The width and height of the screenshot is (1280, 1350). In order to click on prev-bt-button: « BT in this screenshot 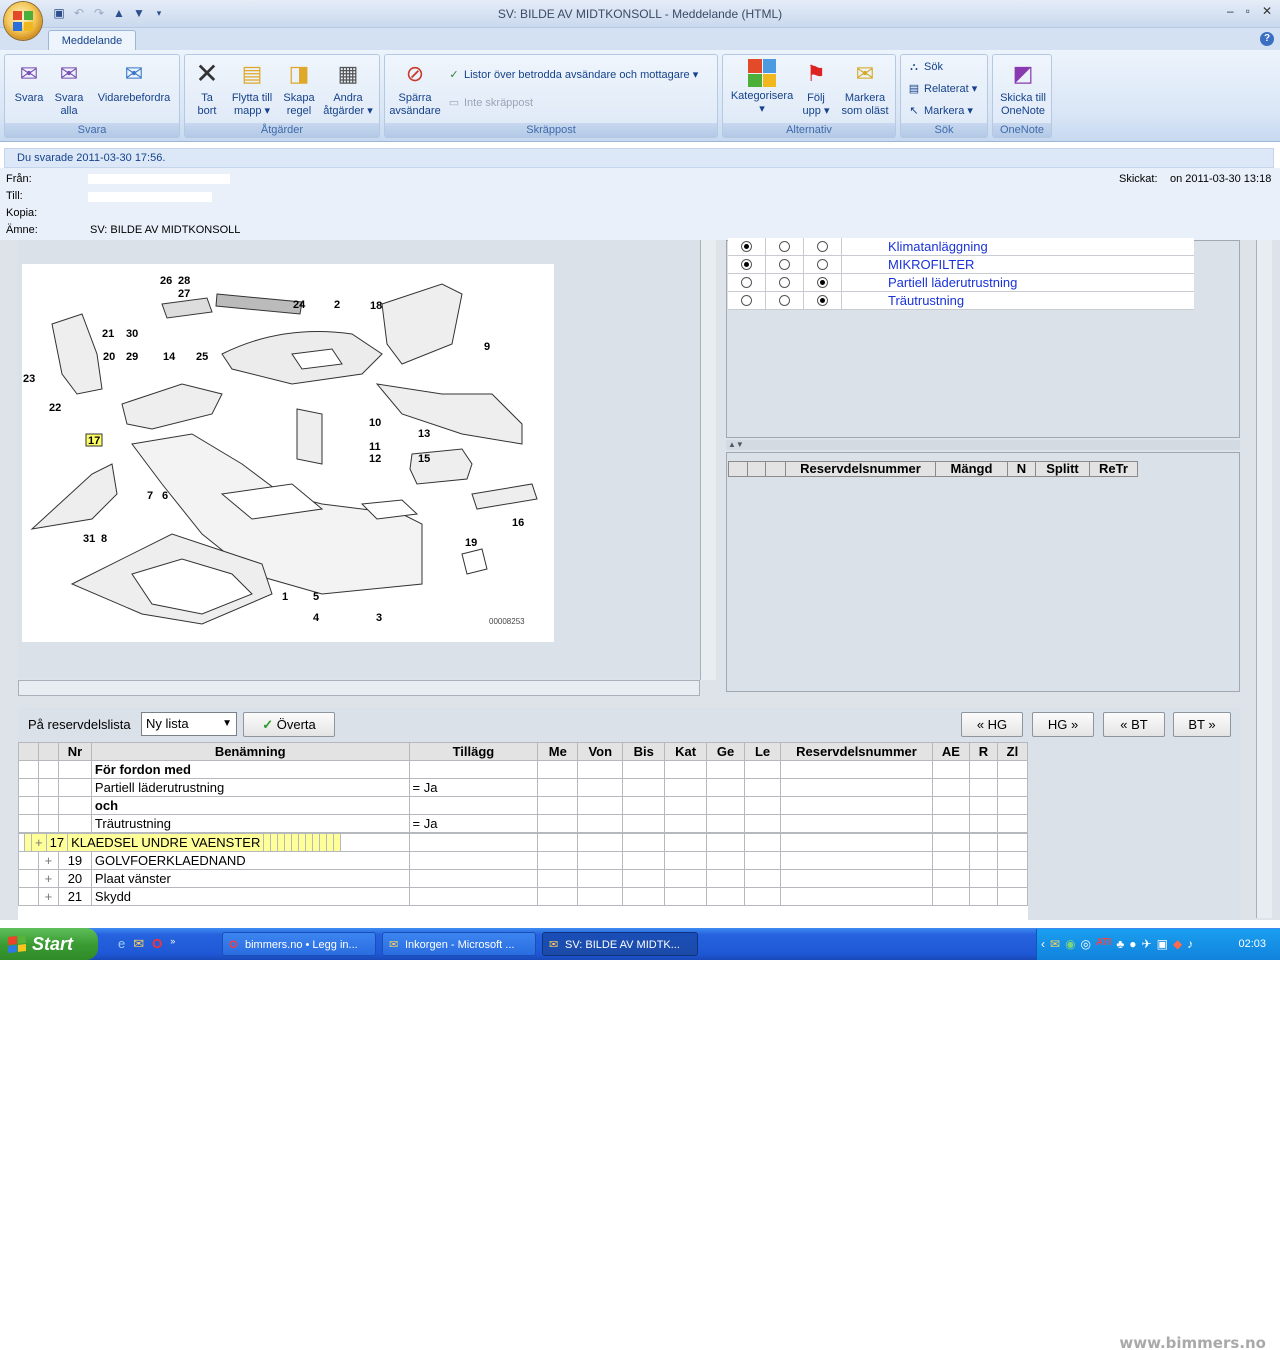, I will do `click(1134, 724)`.